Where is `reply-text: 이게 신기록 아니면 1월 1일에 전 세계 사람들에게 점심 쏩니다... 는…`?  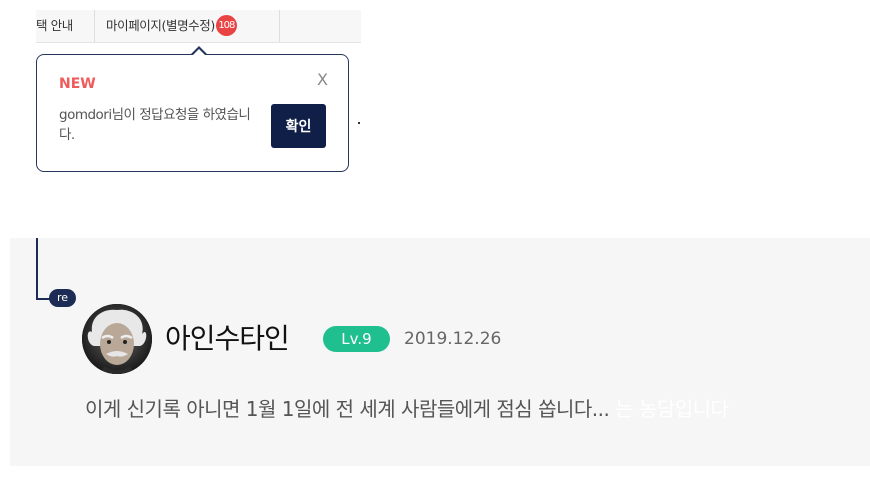 reply-text: 이게 신기록 아니면 1월 1일에 전 세계 사람들에게 점심 쏩니다... 는… is located at coordinates (407, 407).